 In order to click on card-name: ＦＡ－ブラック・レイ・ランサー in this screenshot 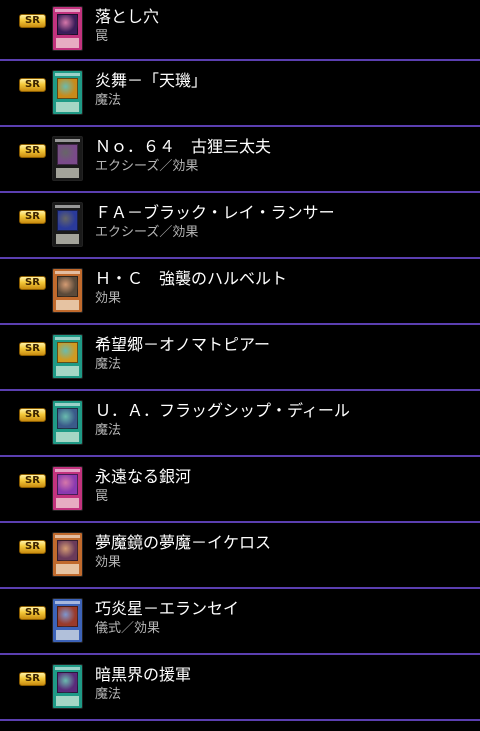, I will do `click(215, 212)`.